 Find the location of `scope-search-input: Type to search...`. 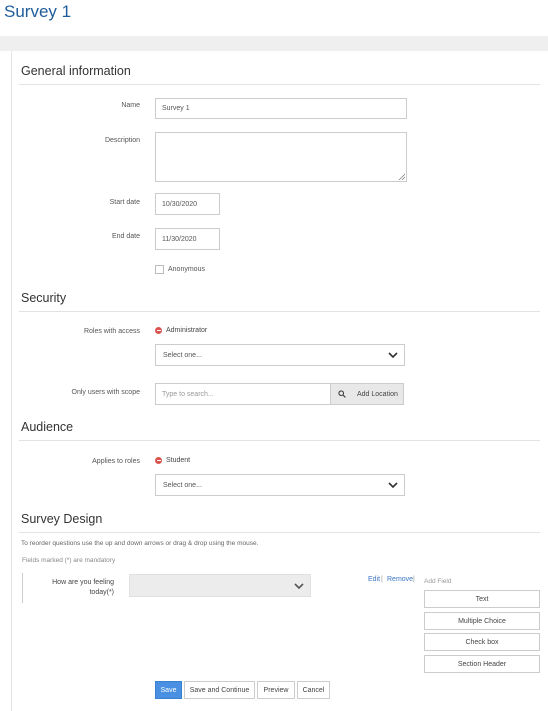

scope-search-input: Type to search... is located at coordinates (243, 394).